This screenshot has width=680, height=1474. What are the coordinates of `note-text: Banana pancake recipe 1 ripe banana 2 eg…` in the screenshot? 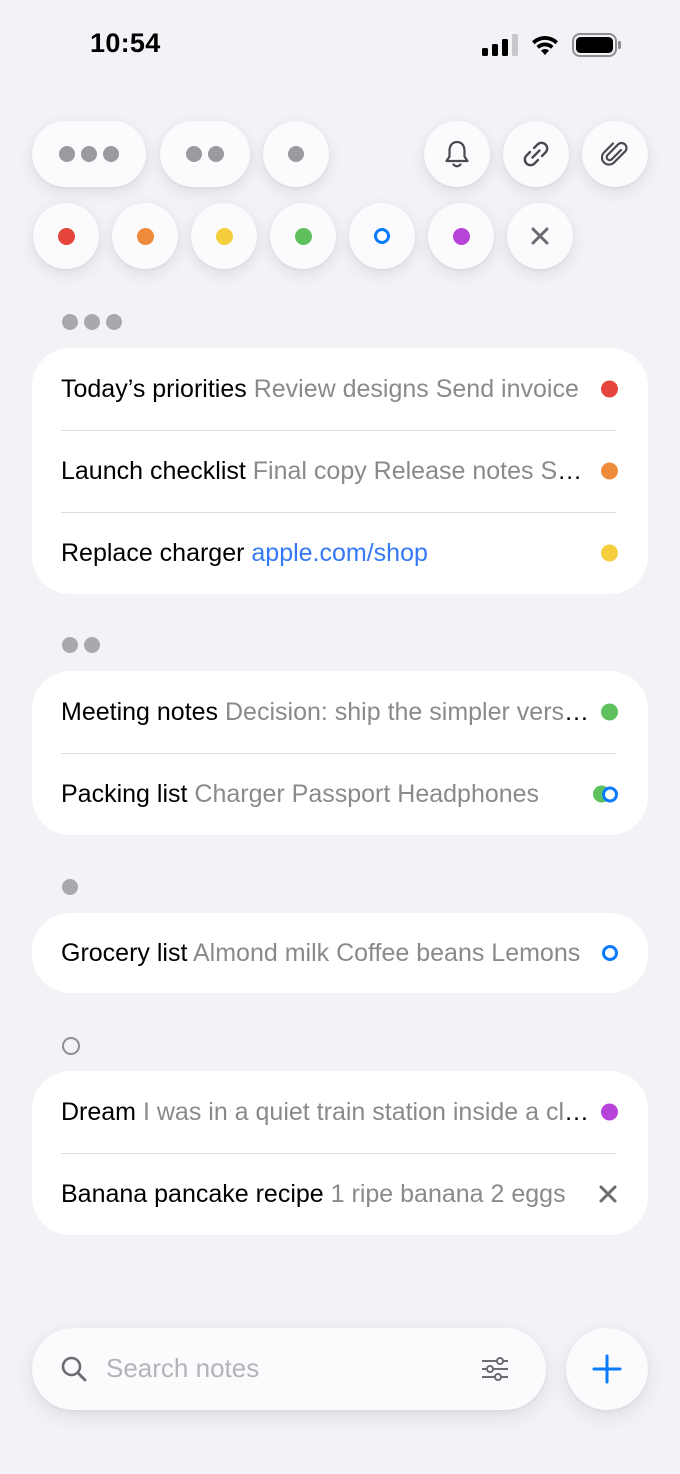 It's located at (325, 1194).